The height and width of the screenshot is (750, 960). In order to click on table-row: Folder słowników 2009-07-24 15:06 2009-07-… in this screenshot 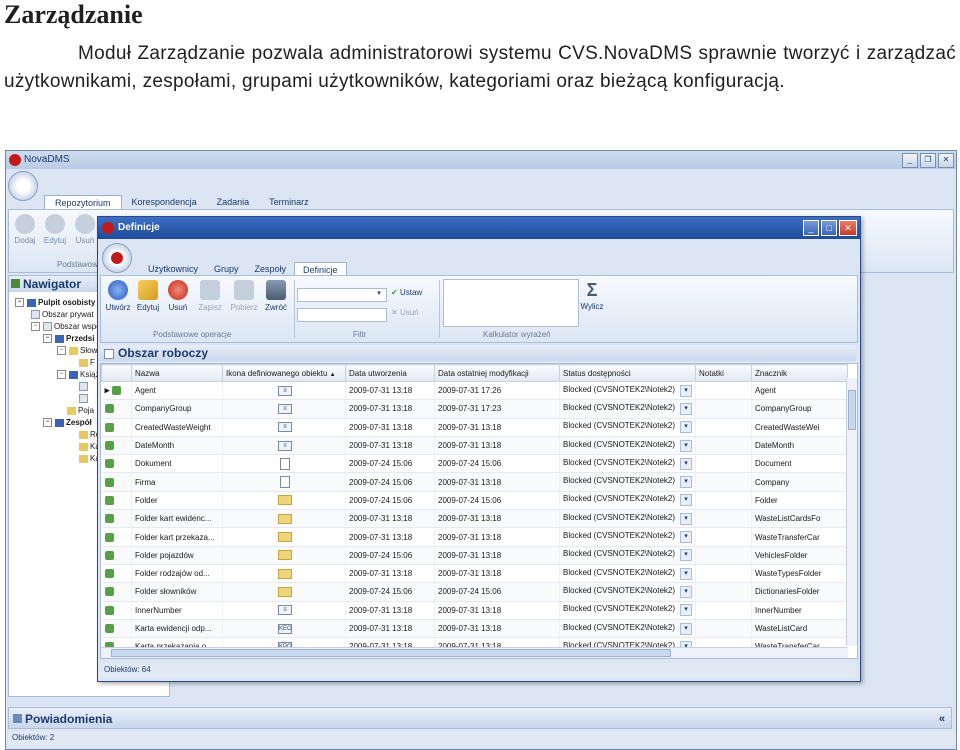, I will do `click(474, 592)`.